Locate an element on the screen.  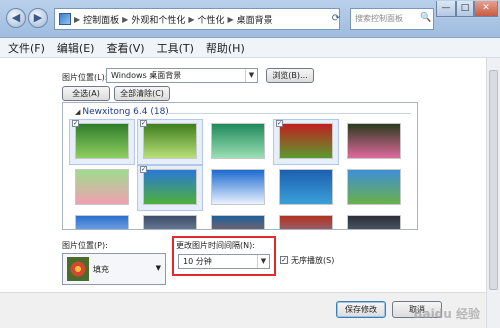
picture-location-select: Windows 桌面背景 ▼ is located at coordinates (182, 75).